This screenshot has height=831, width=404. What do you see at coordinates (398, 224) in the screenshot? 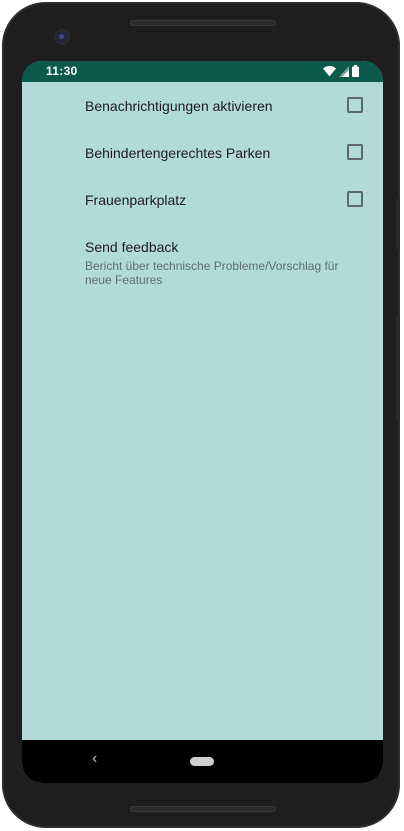
I see `power-button` at bounding box center [398, 224].